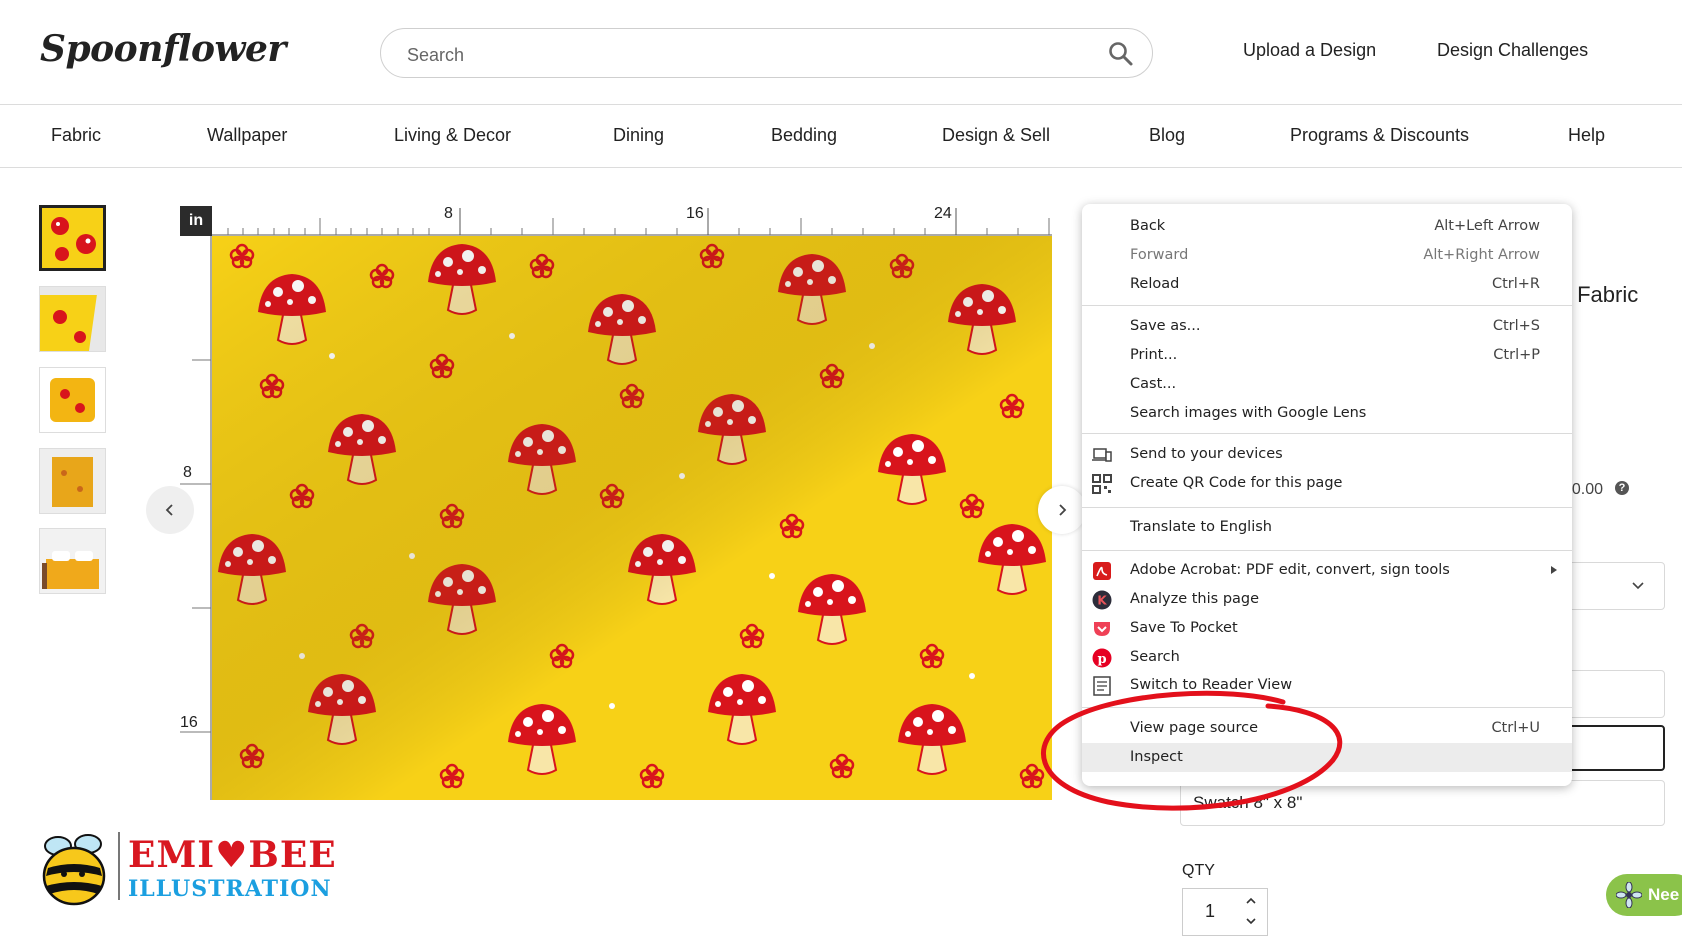 This screenshot has width=1682, height=938. I want to click on menu-label-back: Back, so click(1148, 226).